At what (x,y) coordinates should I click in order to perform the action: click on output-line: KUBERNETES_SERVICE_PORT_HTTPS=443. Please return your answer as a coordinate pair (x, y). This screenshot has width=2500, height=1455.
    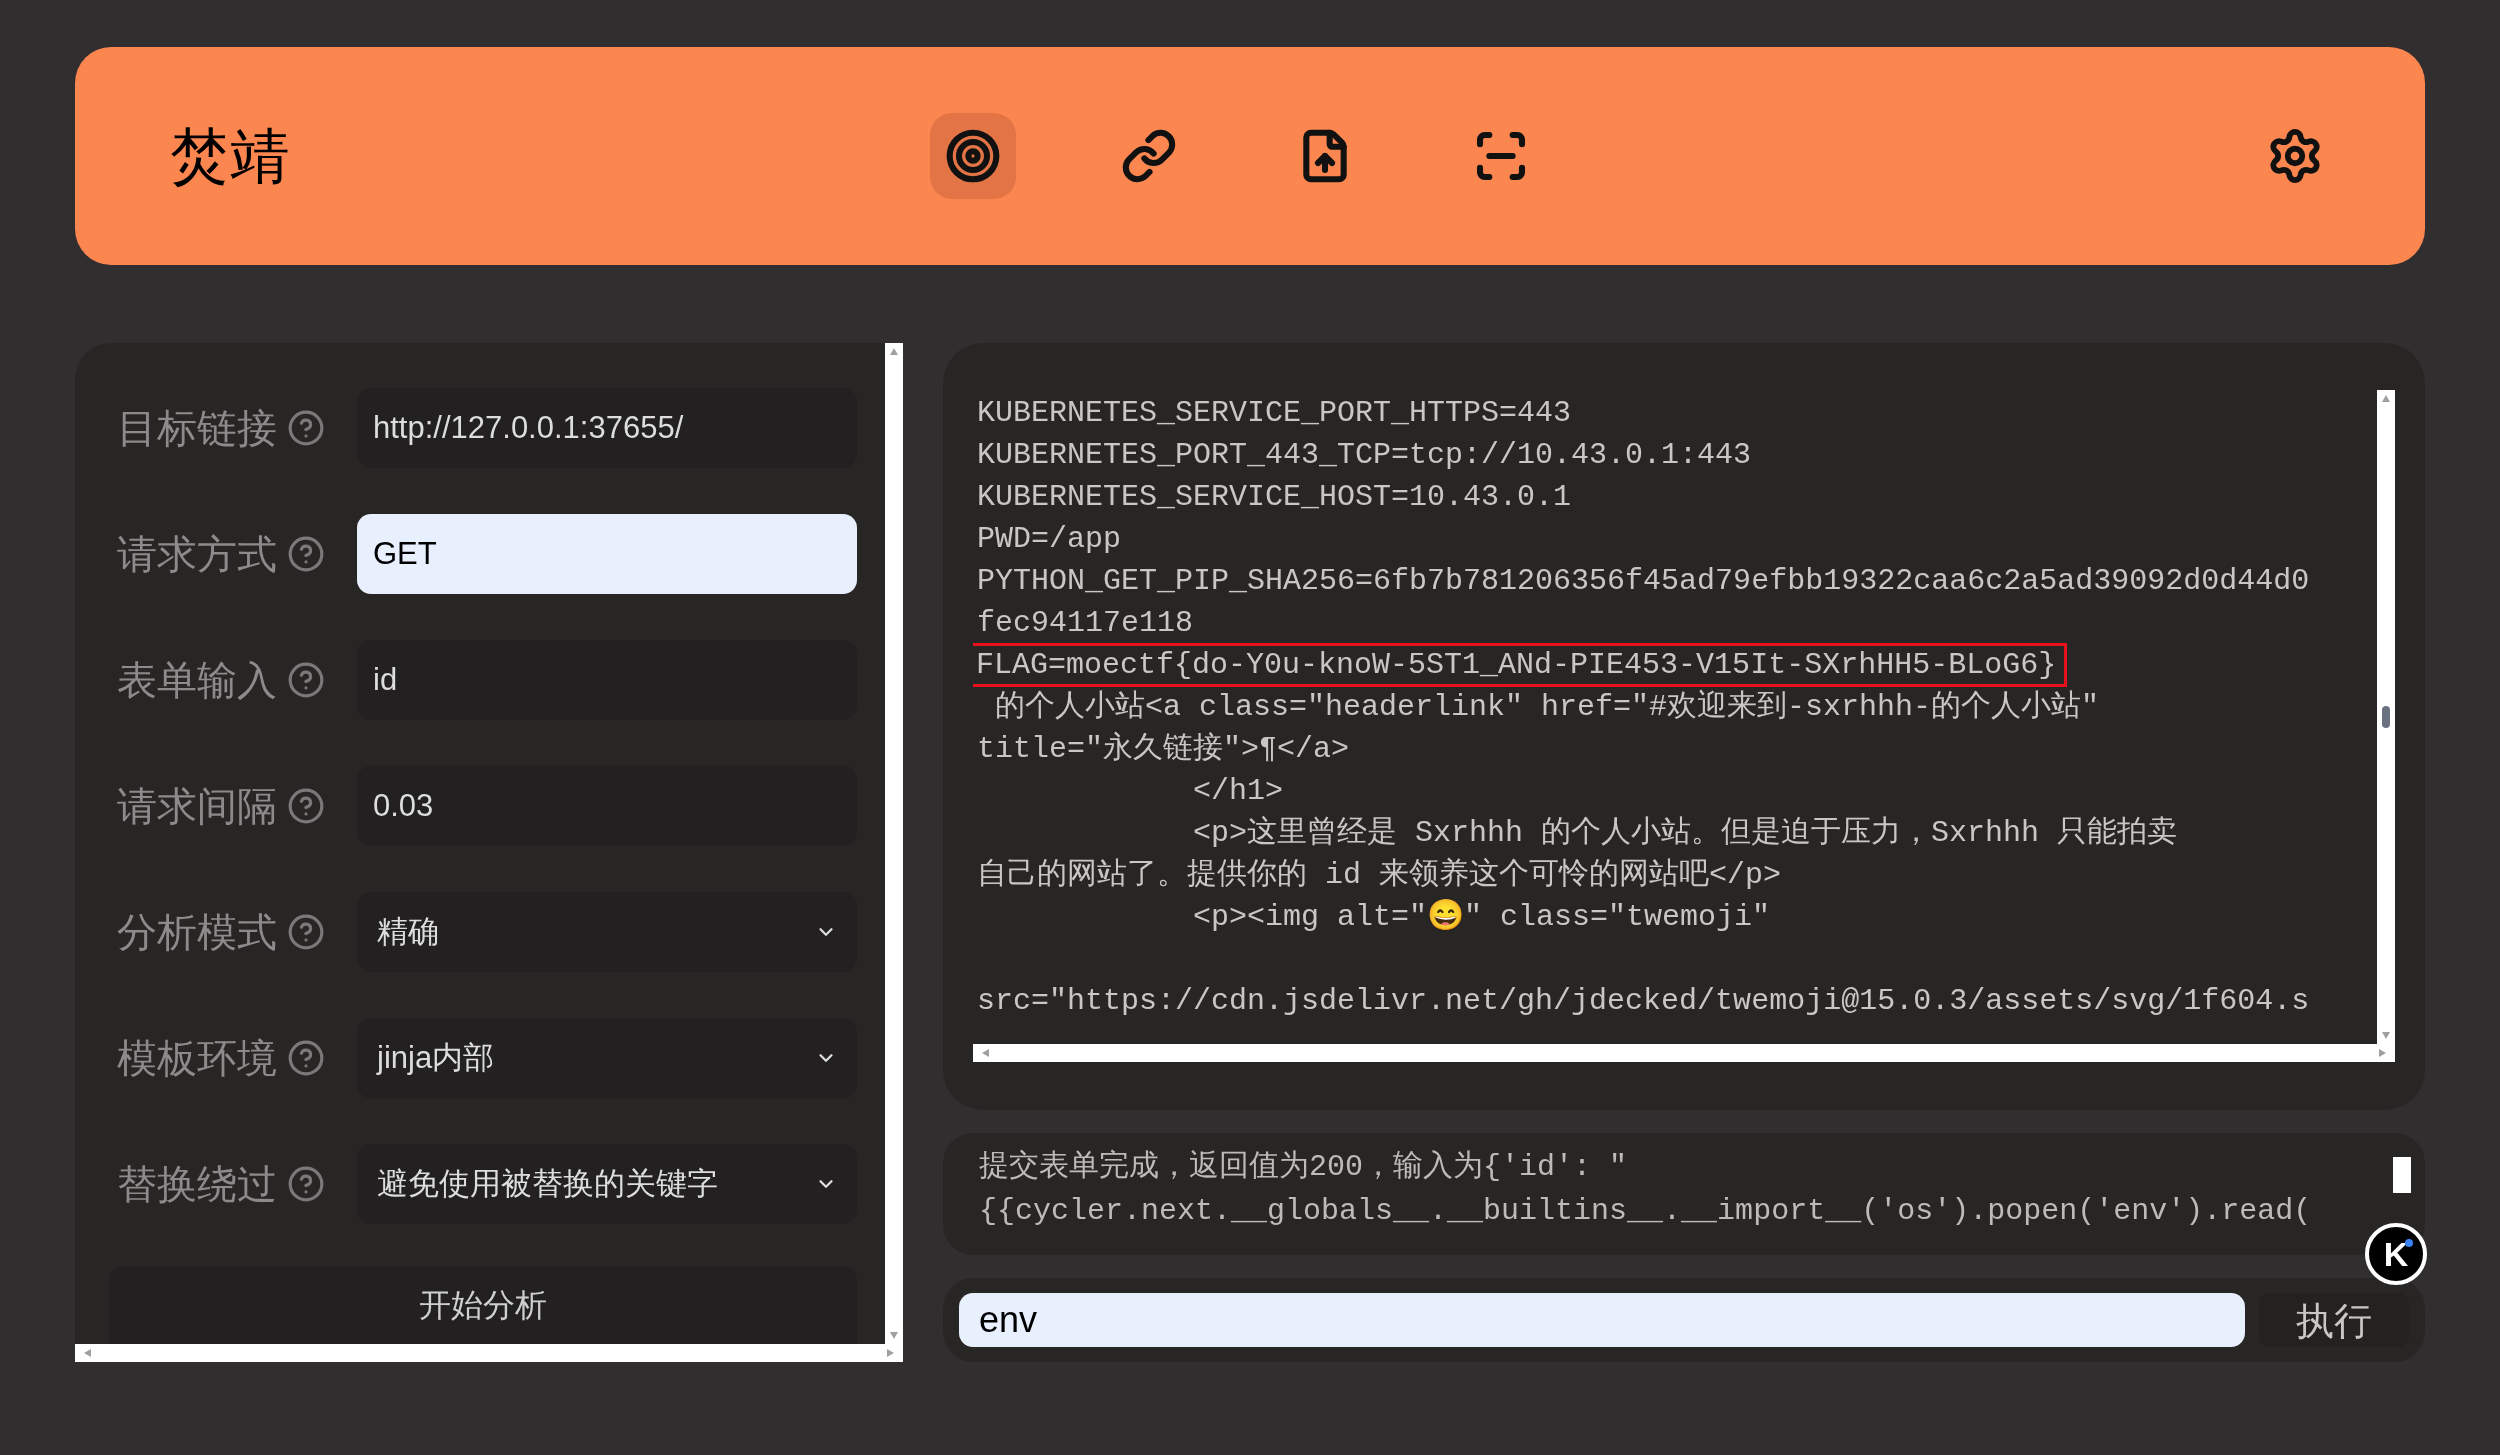
    Looking at the image, I should click on (1274, 413).